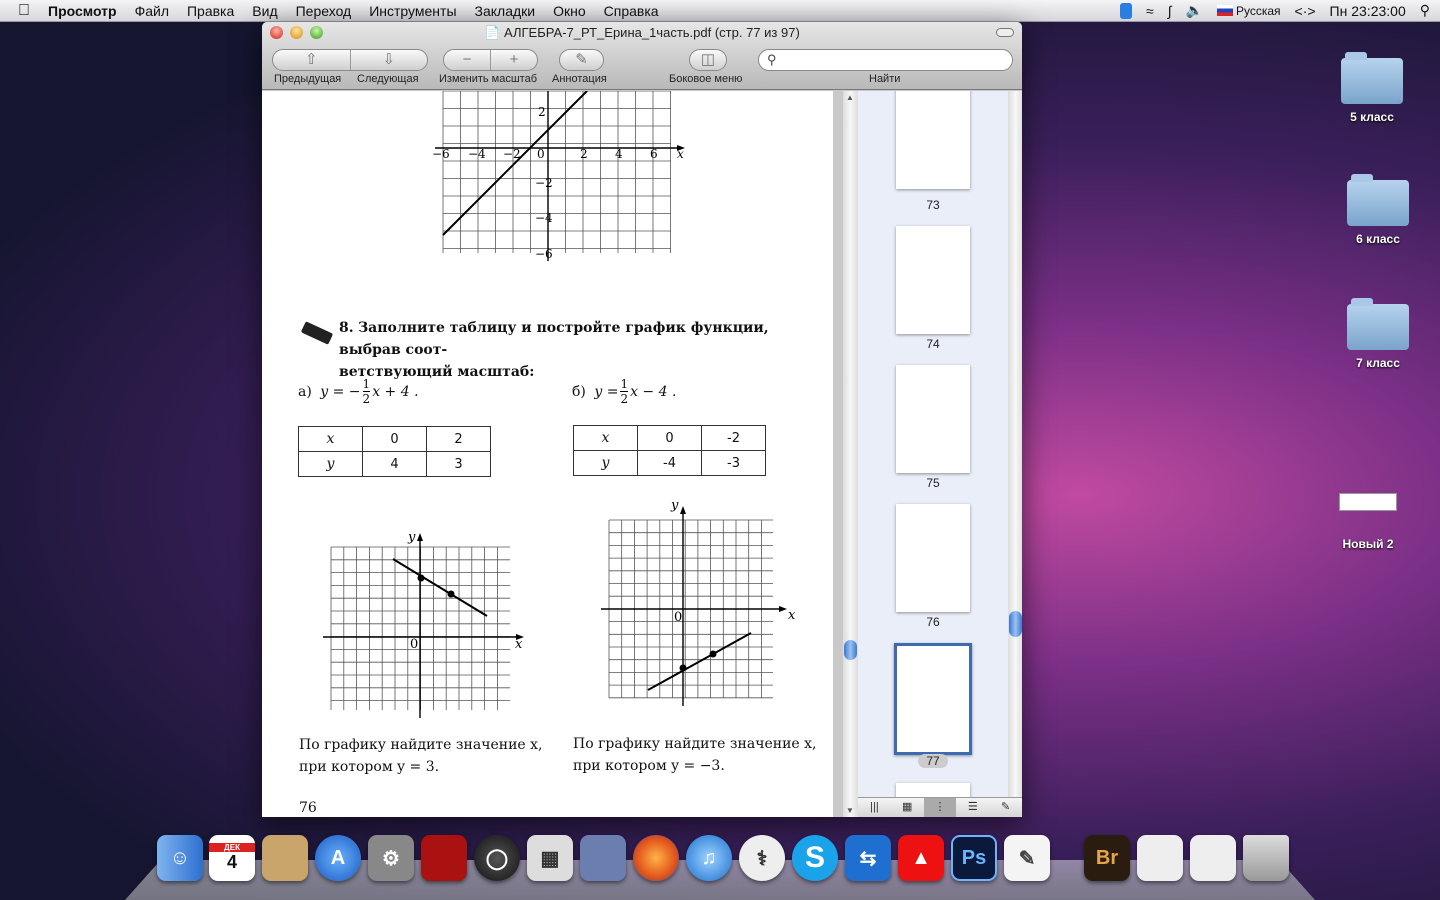 The height and width of the screenshot is (900, 1440). I want to click on cell: x, so click(605, 438).